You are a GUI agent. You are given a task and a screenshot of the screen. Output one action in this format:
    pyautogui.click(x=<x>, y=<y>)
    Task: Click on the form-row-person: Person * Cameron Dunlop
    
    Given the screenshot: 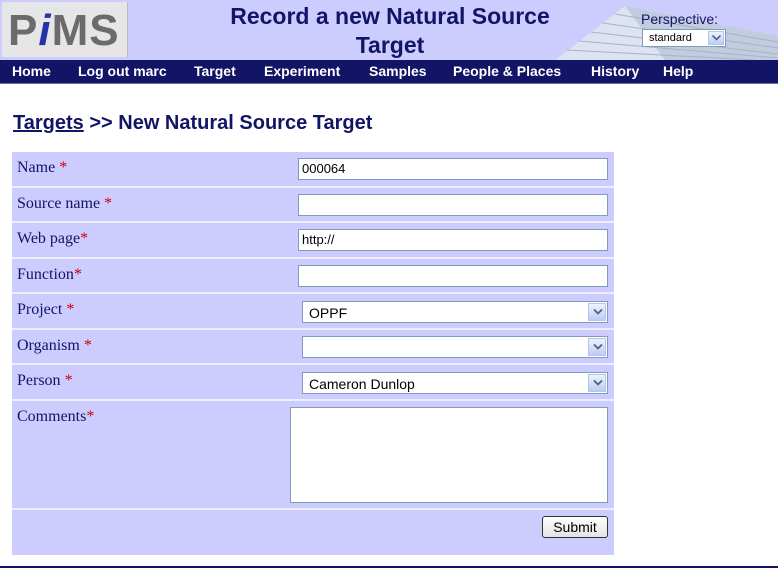 What is the action you would take?
    pyautogui.click(x=313, y=383)
    